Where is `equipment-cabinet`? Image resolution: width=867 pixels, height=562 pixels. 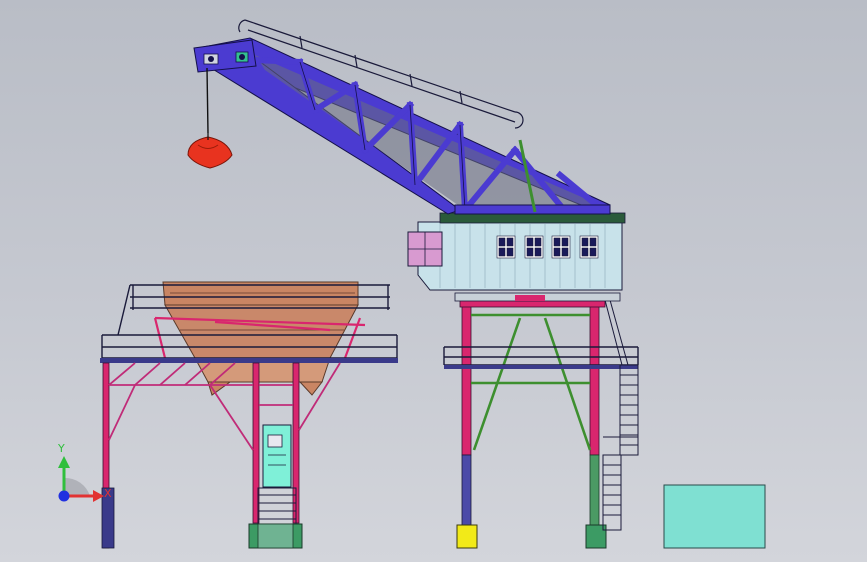 equipment-cabinet is located at coordinates (277, 456).